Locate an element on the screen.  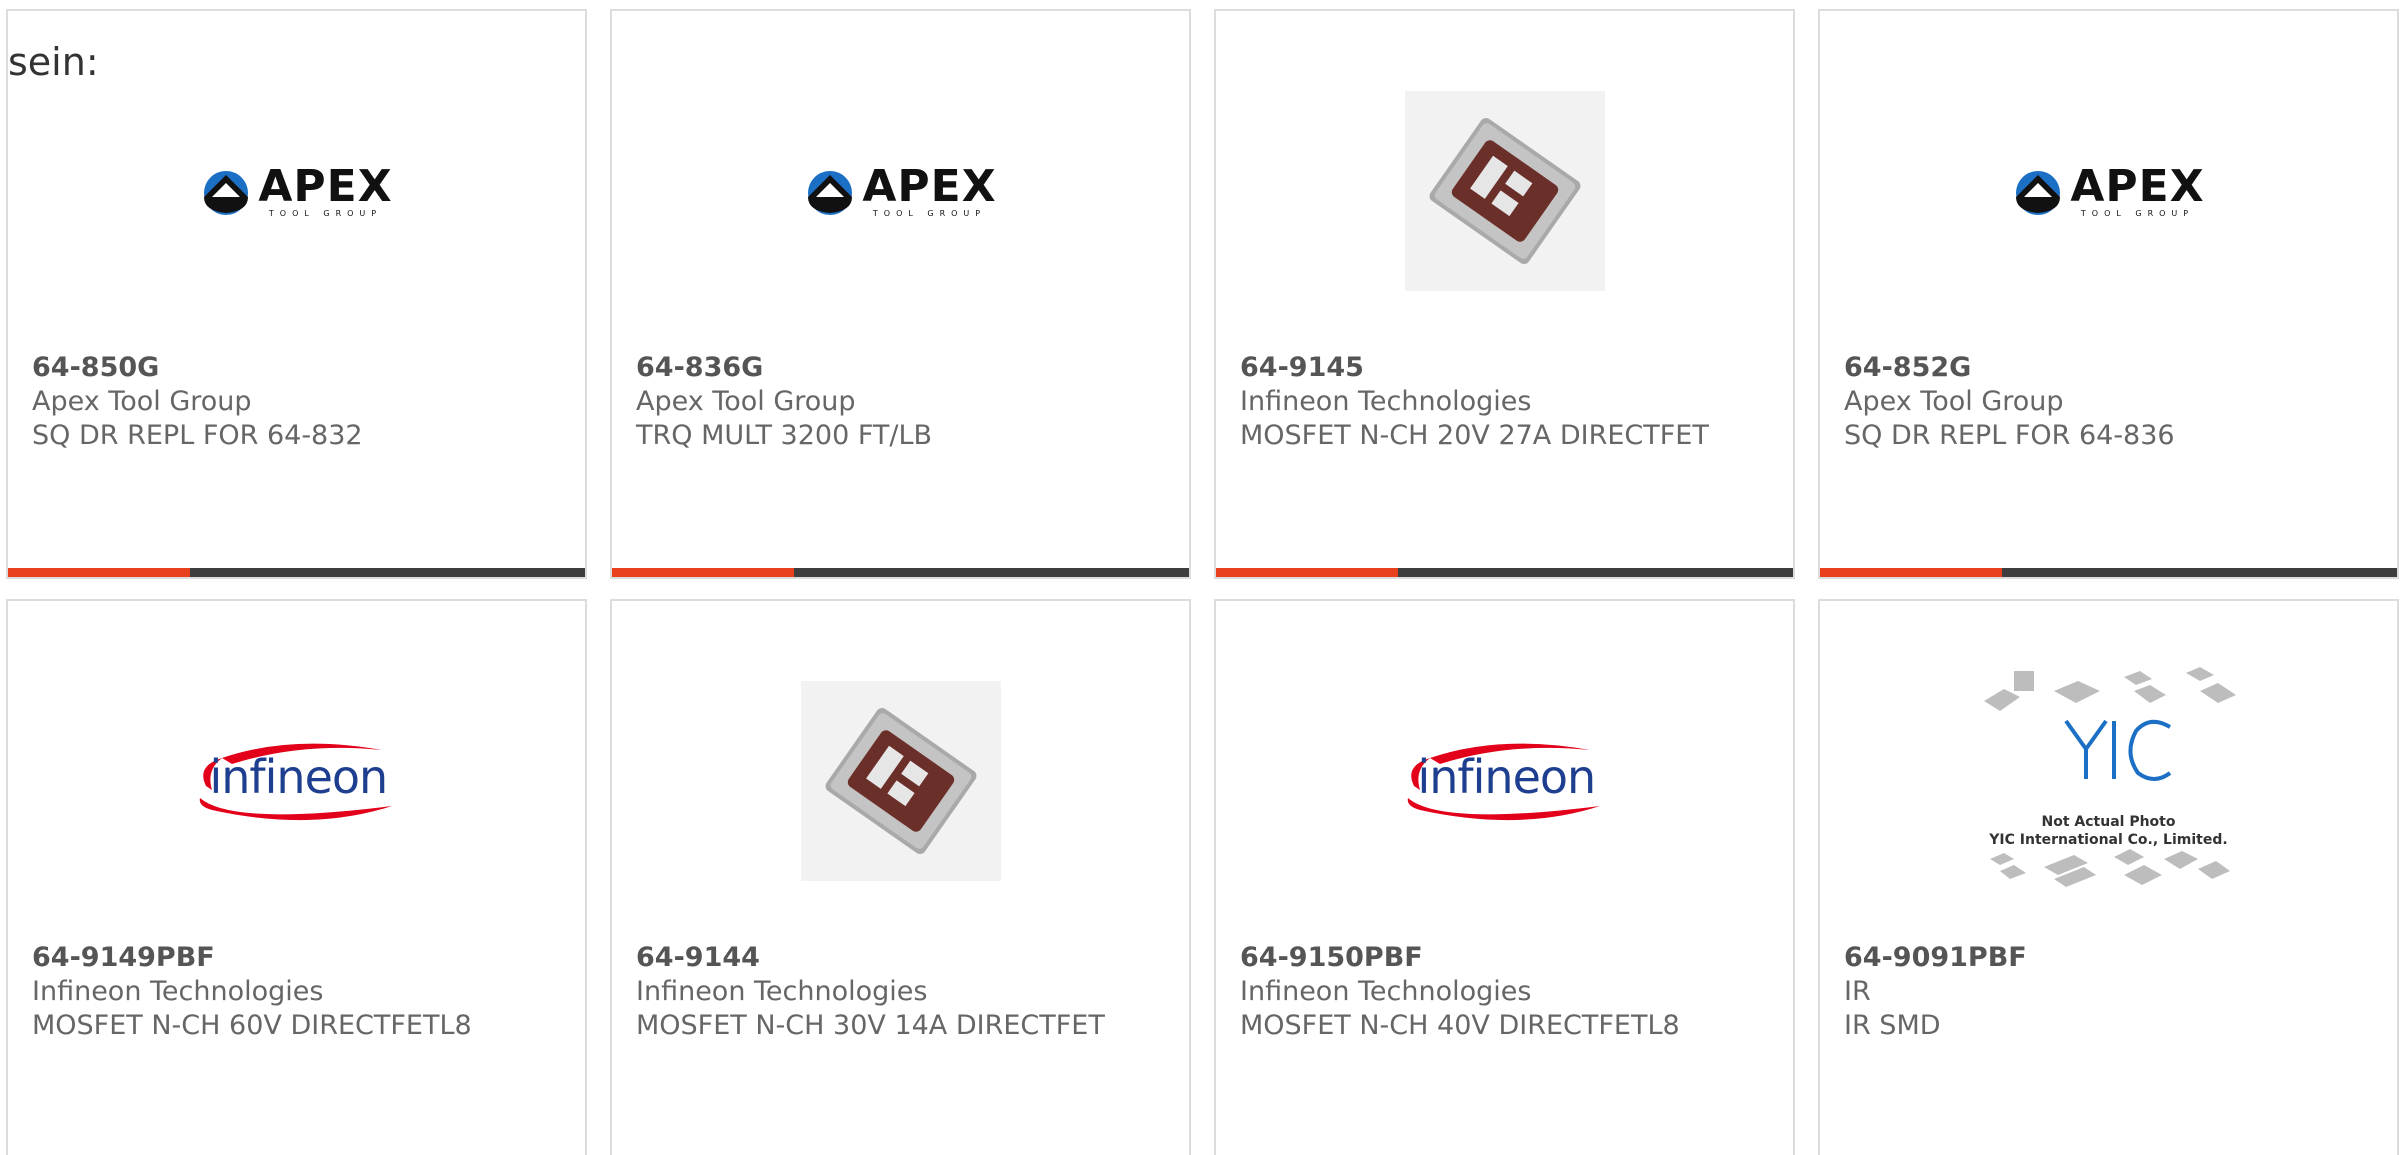
part-number: 64-9145 is located at coordinates (1504, 368).